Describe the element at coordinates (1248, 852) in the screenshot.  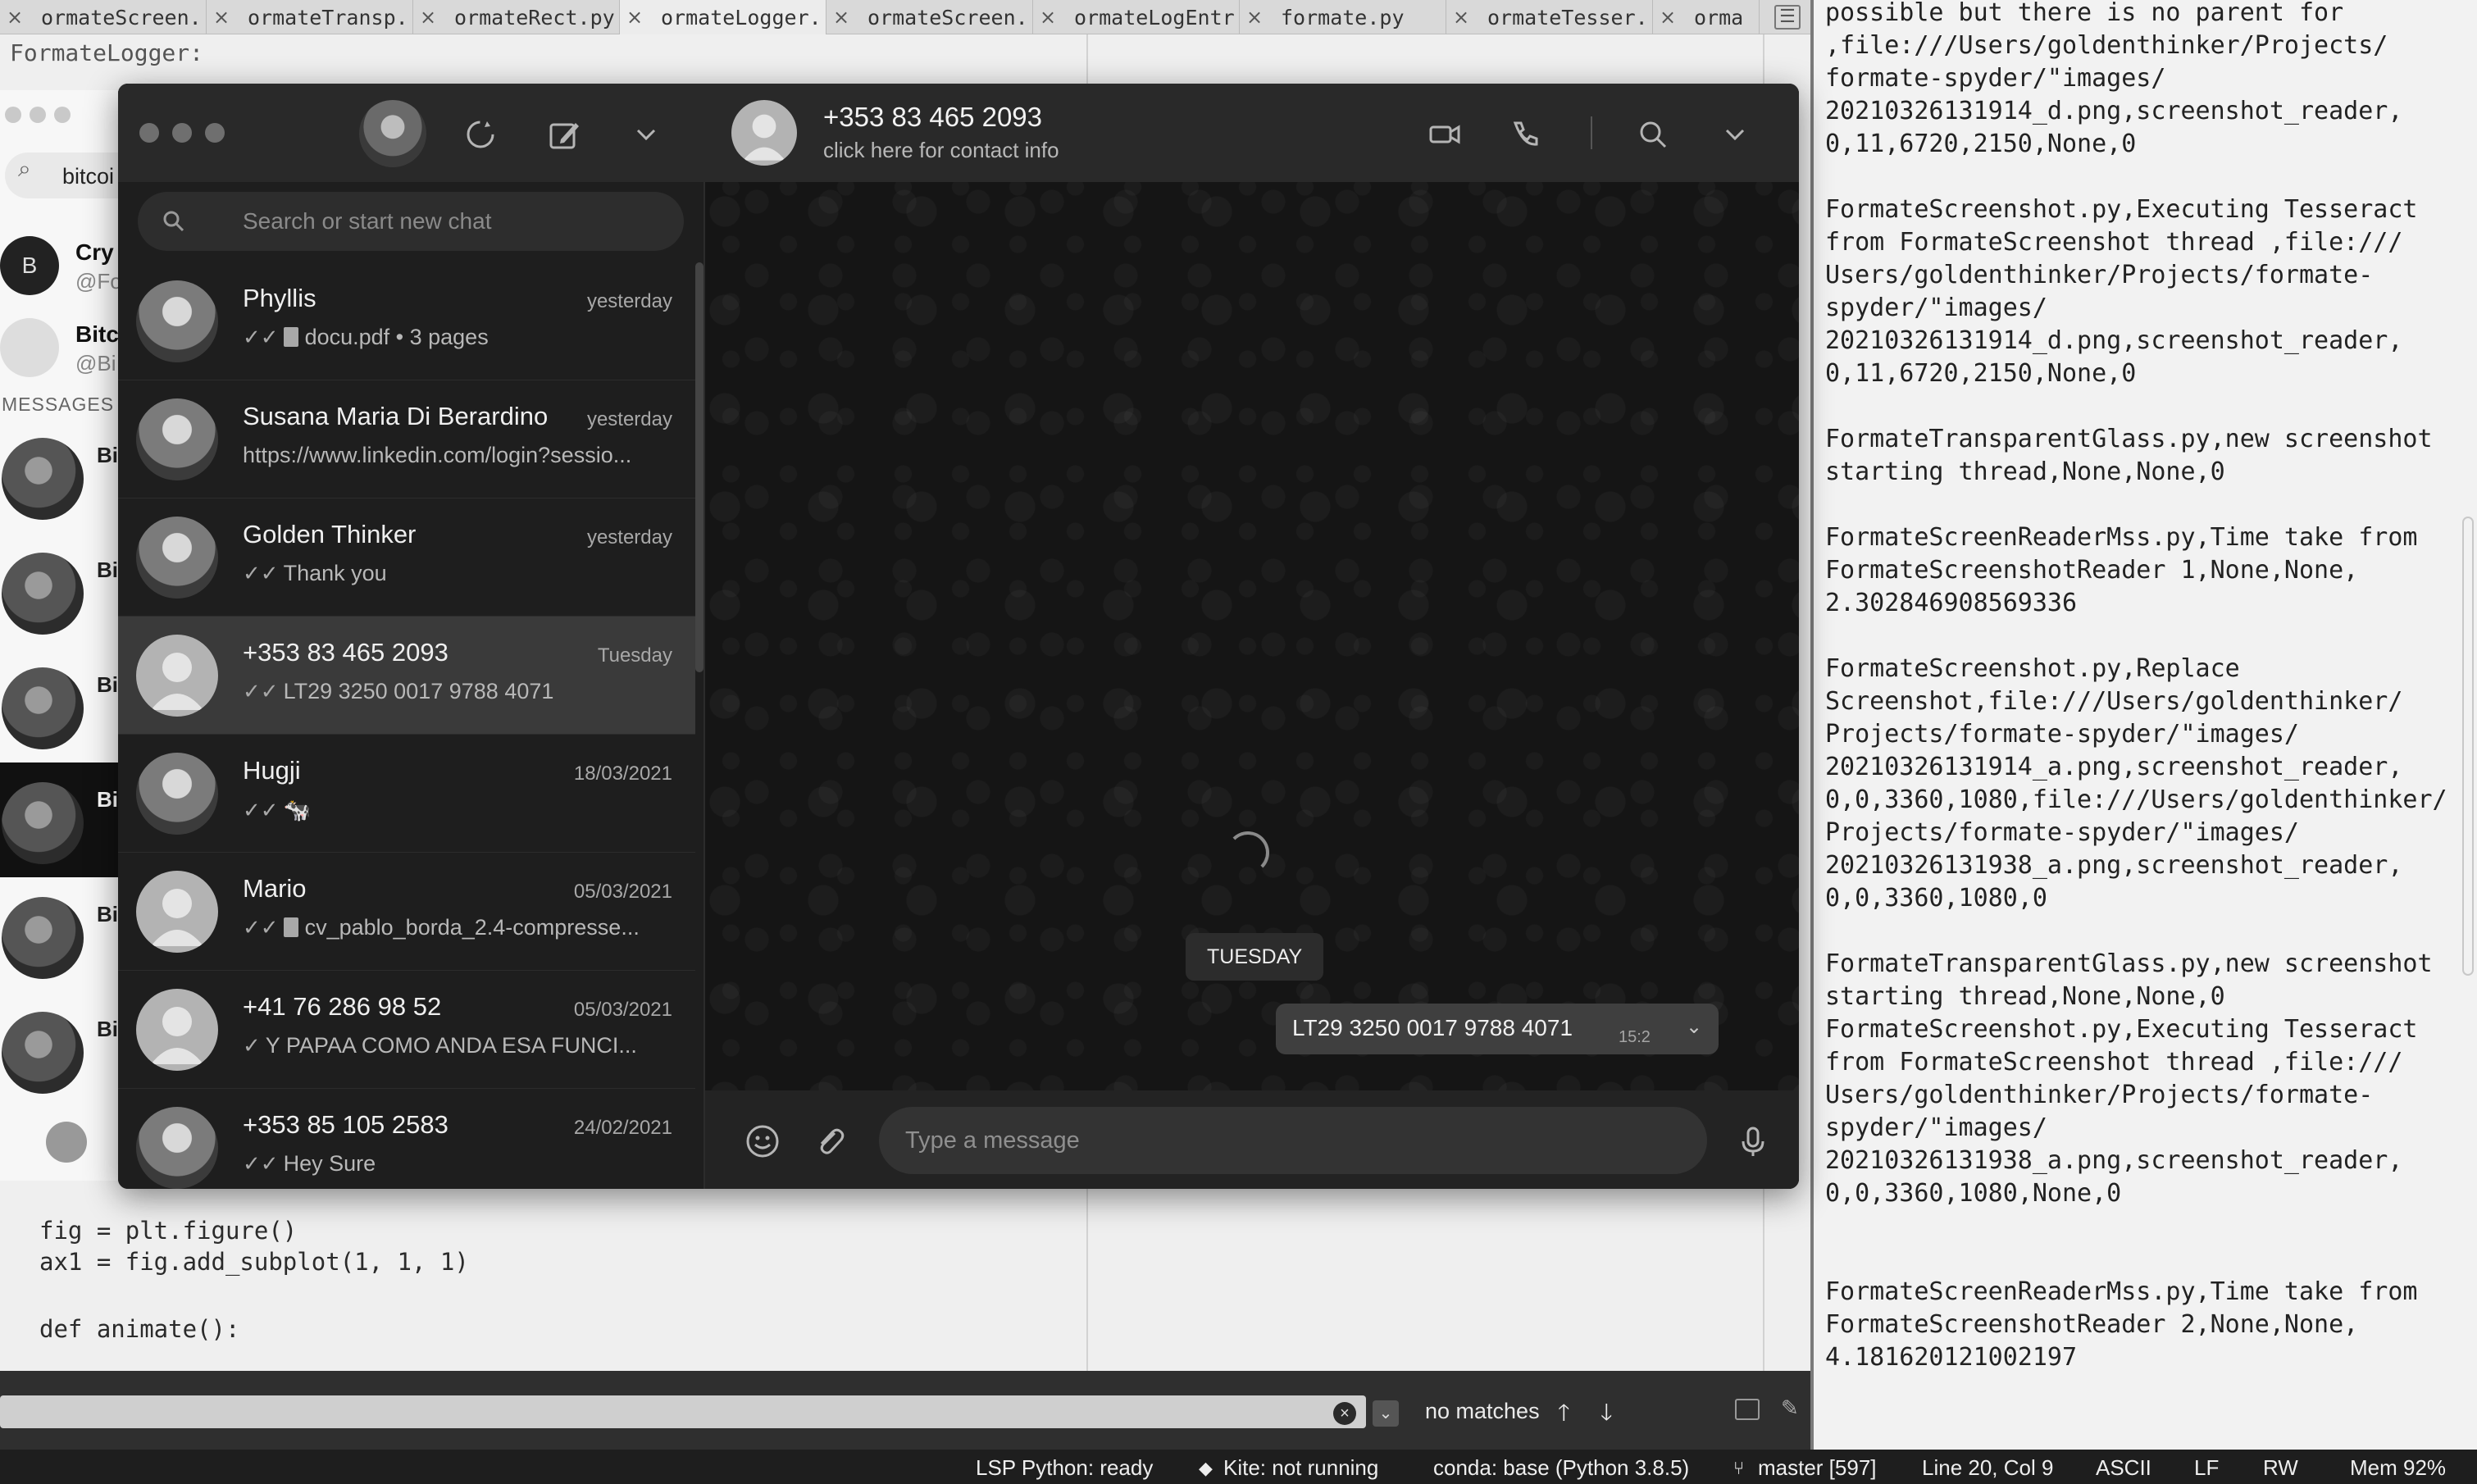
I see `loading-spinner-icon` at that location.